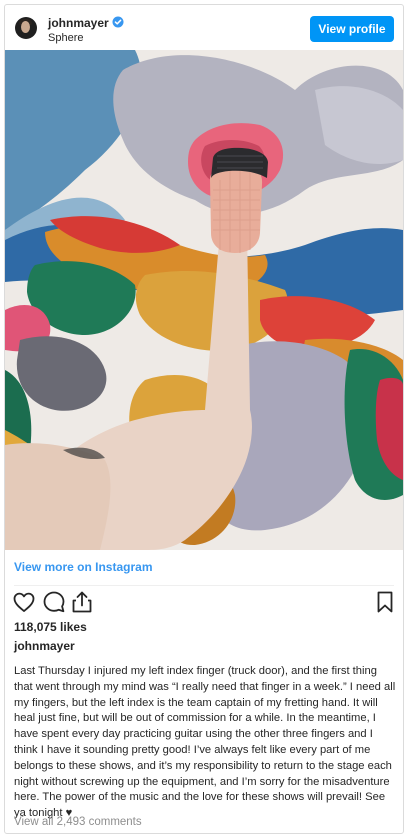 Image resolution: width=409 pixels, height=838 pixels. Describe the element at coordinates (204, 27) in the screenshot. I see `post-header: johnmayer Sphere View profile` at that location.